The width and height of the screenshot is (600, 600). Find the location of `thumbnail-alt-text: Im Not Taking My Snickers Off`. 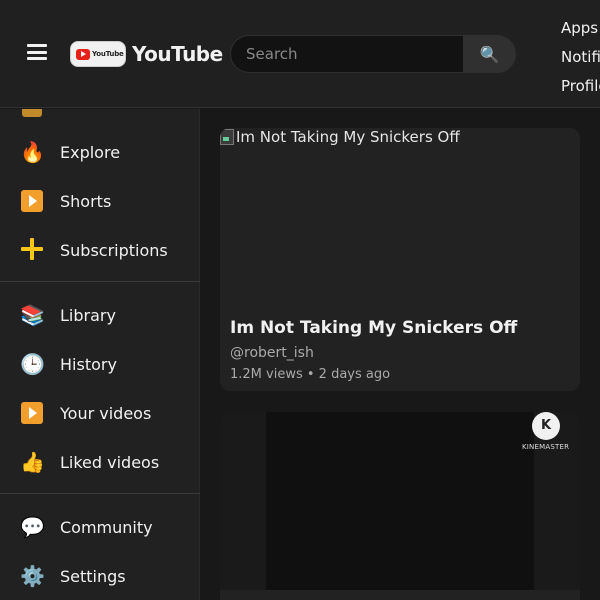

thumbnail-alt-text: Im Not Taking My Snickers Off is located at coordinates (348, 137).